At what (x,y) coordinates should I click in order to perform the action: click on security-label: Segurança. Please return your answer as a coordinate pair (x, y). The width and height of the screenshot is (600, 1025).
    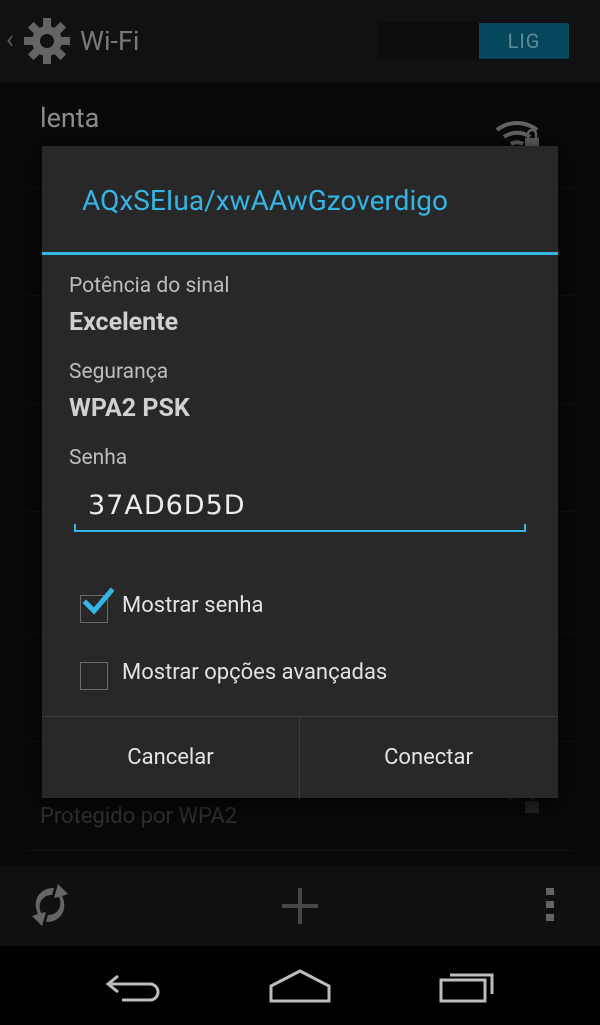
    Looking at the image, I should click on (119, 372).